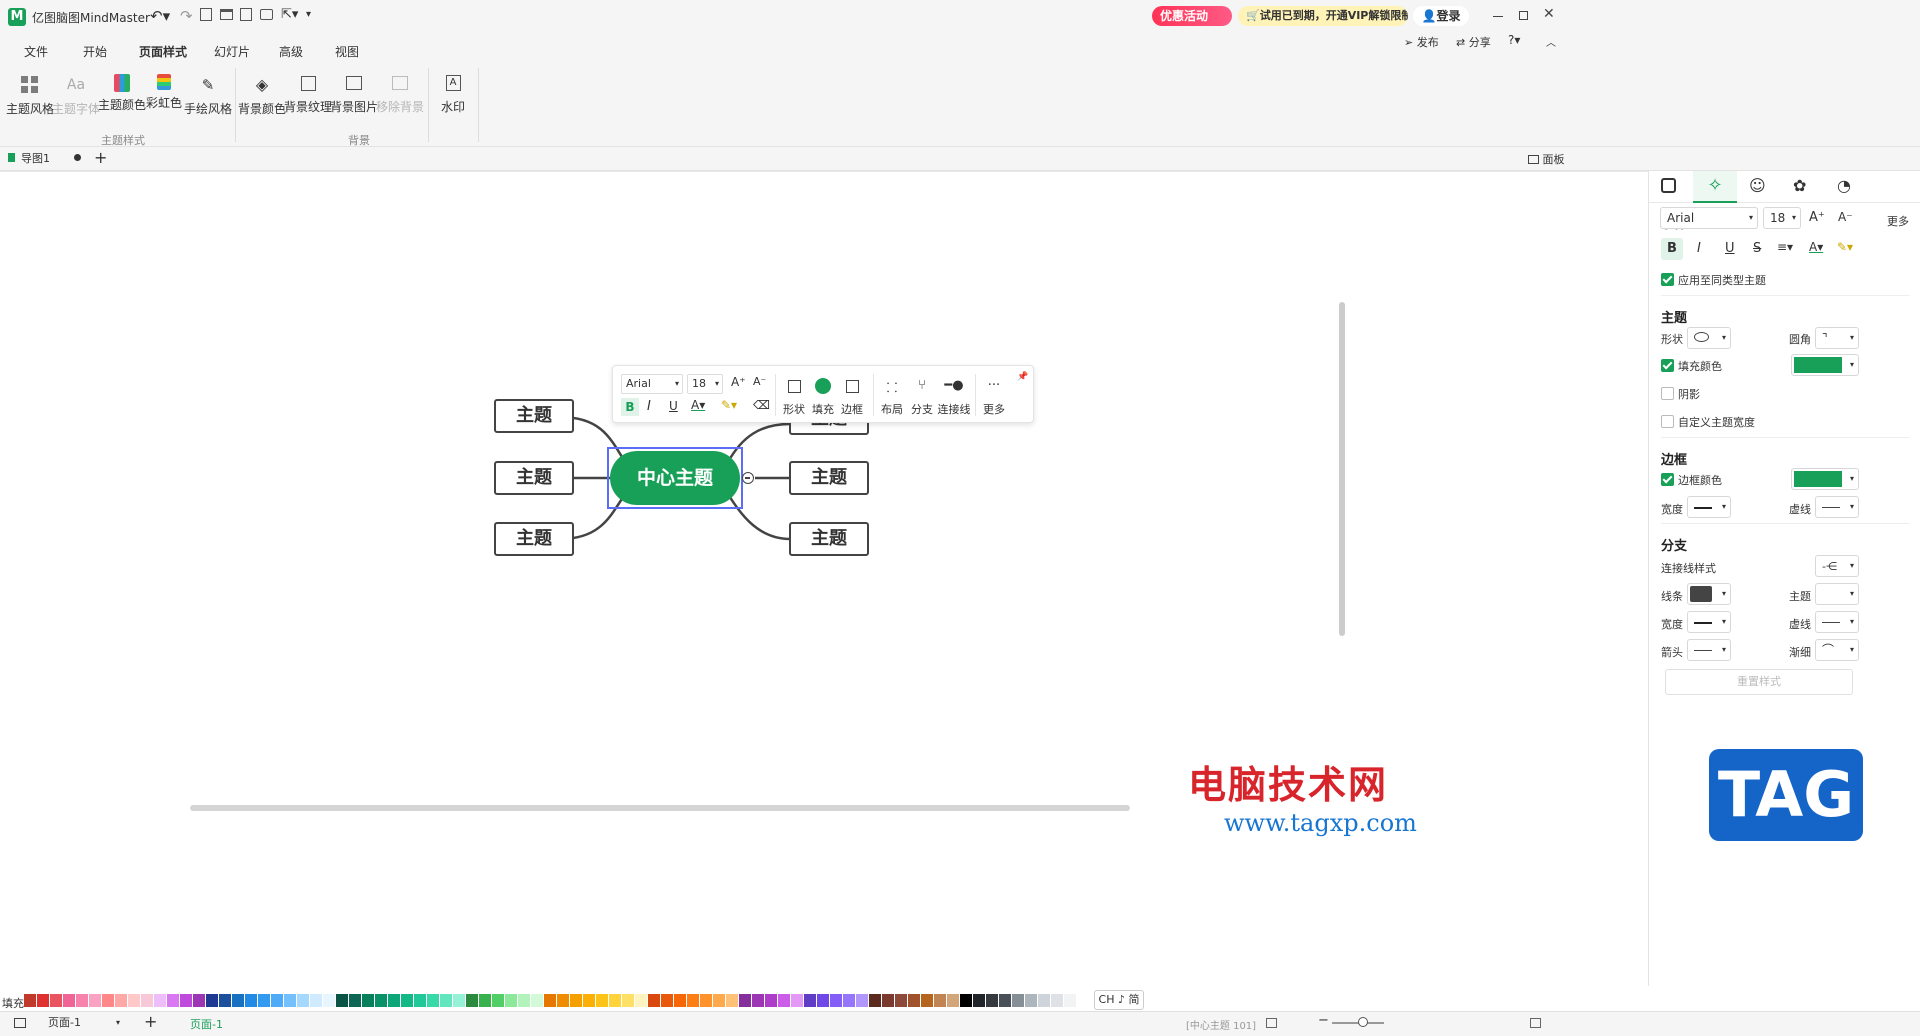 The image size is (1920, 1036). Describe the element at coordinates (246, 14) in the screenshot. I see `save-icon` at that location.